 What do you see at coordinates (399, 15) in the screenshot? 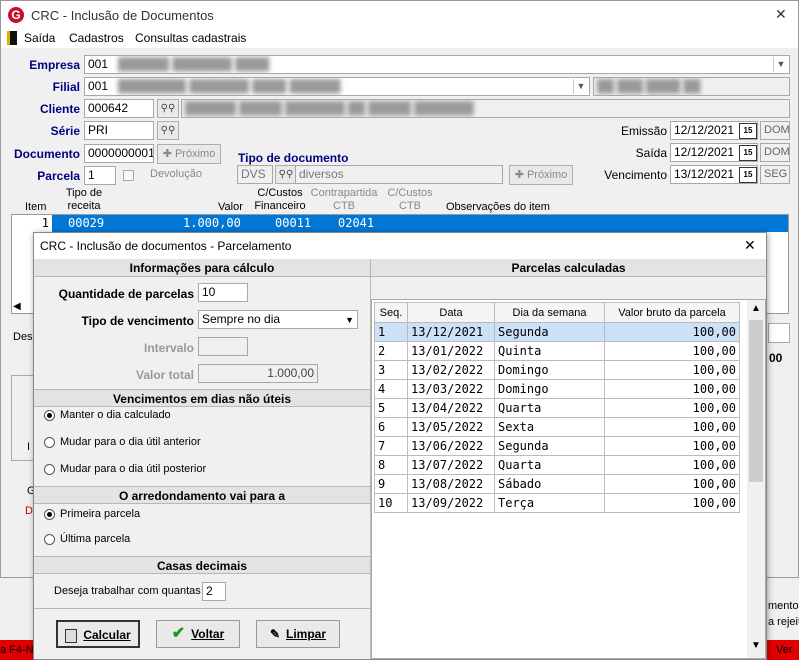
I see `title-bar: G CRC - Inclusão de Documentos ✕` at bounding box center [399, 15].